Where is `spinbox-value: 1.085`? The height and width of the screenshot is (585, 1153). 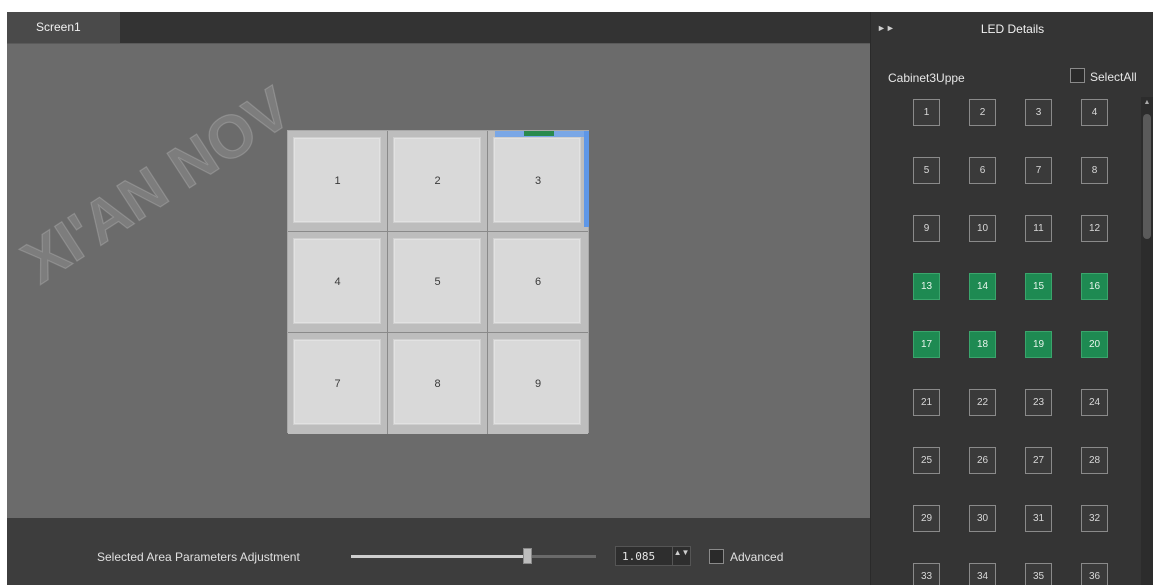 spinbox-value: 1.085 is located at coordinates (638, 556).